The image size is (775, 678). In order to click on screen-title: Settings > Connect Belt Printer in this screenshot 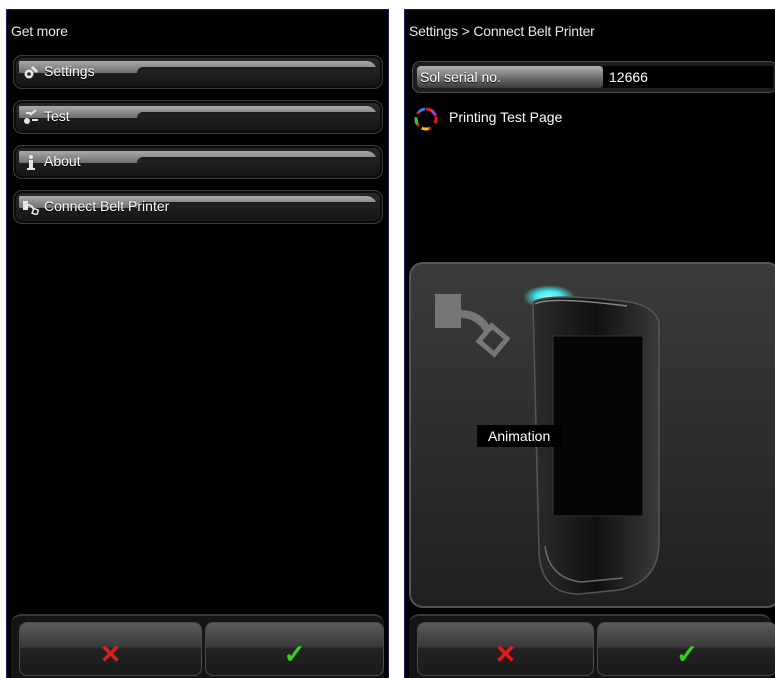, I will do `click(502, 31)`.